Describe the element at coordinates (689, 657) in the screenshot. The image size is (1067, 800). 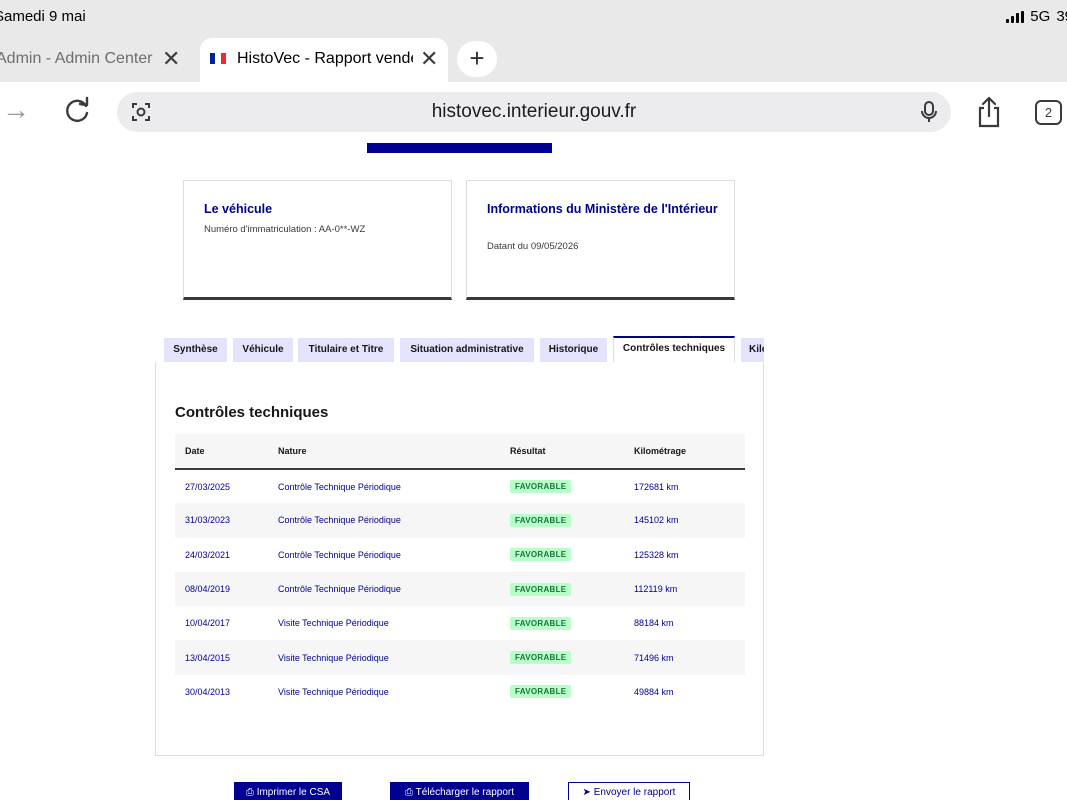
I see `cell-km: 71496 km` at that location.